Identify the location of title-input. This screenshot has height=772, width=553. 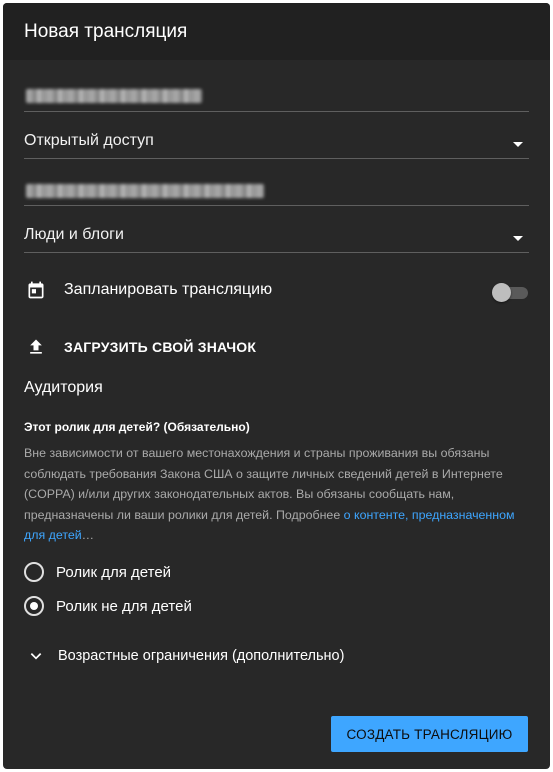
(276, 95).